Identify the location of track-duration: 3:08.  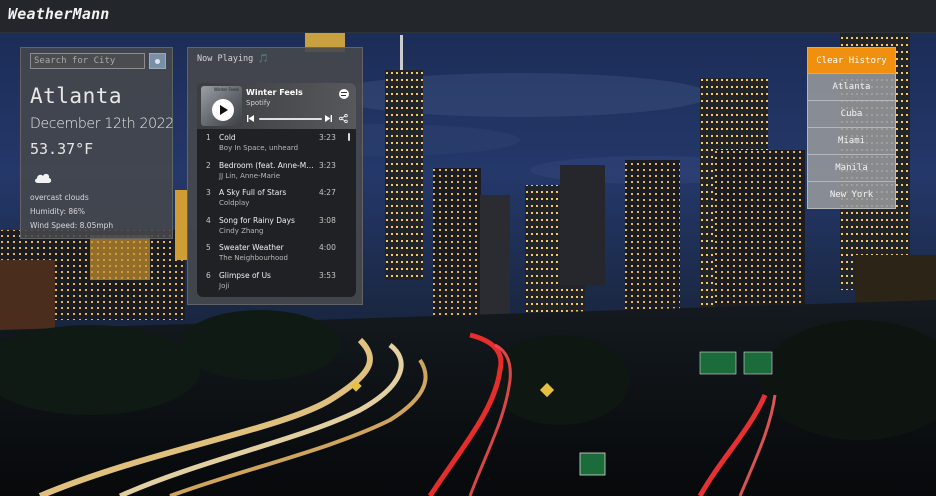
(327, 220).